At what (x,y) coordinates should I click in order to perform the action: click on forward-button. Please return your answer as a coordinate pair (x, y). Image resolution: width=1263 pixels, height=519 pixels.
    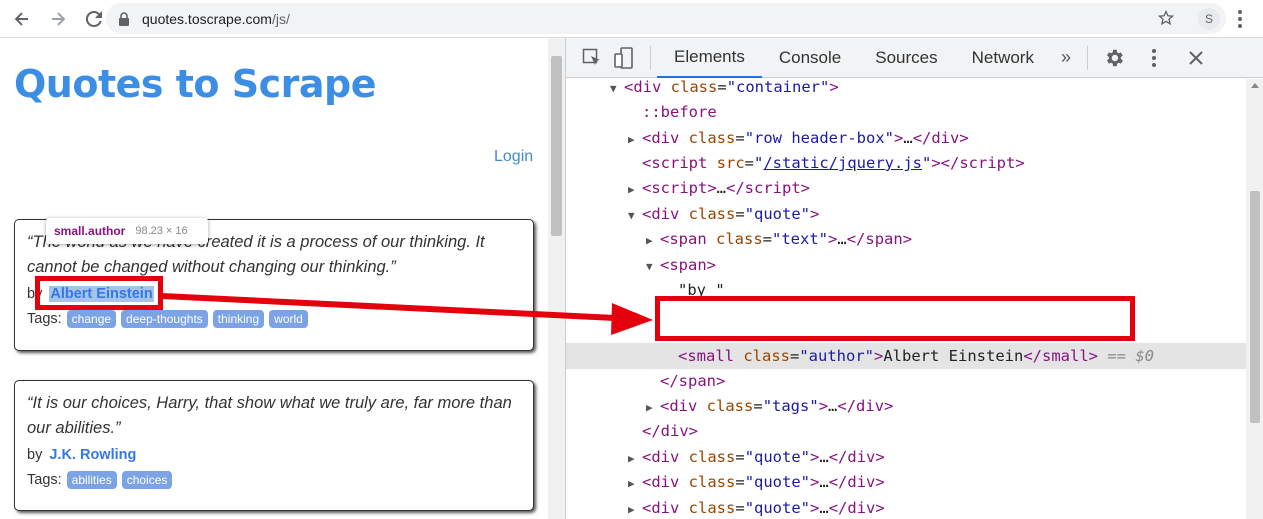
    Looking at the image, I should click on (58, 19).